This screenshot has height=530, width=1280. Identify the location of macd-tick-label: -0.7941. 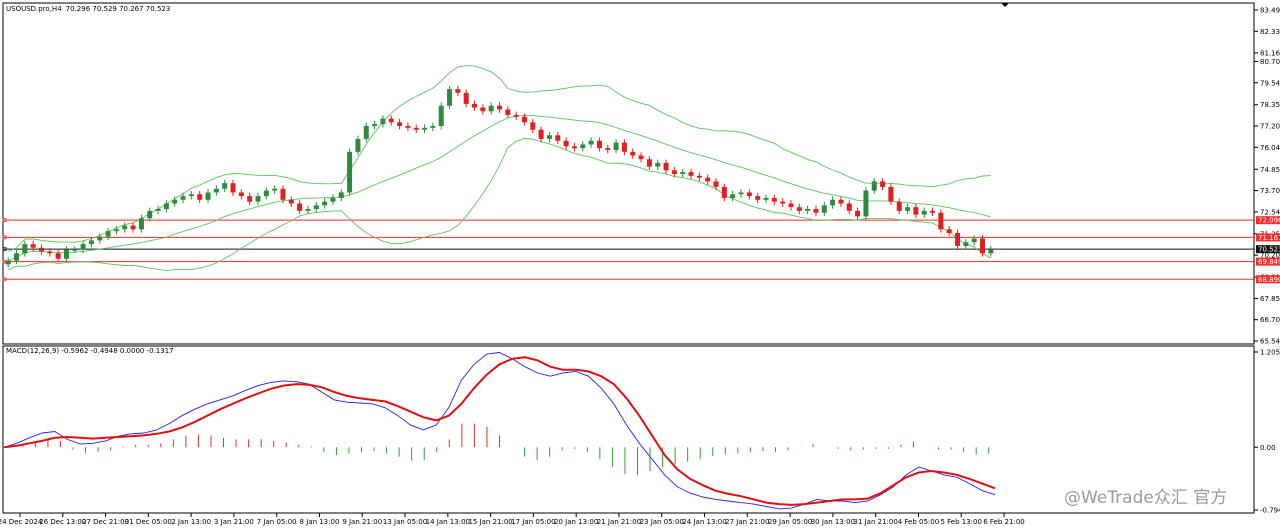
(1270, 511).